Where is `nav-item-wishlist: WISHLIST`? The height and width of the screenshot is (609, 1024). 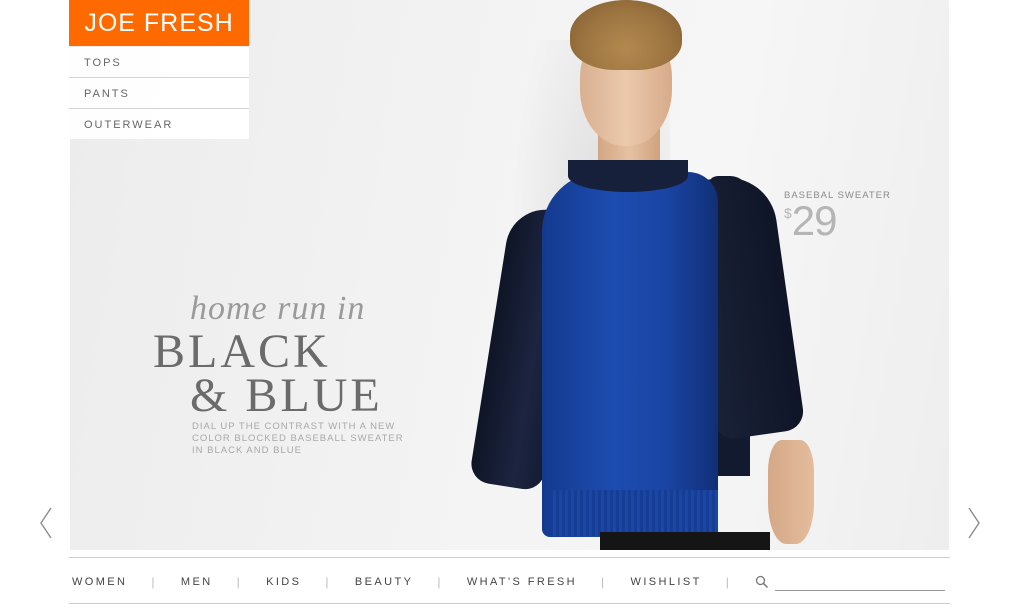 nav-item-wishlist: WISHLIST is located at coordinates (666, 582).